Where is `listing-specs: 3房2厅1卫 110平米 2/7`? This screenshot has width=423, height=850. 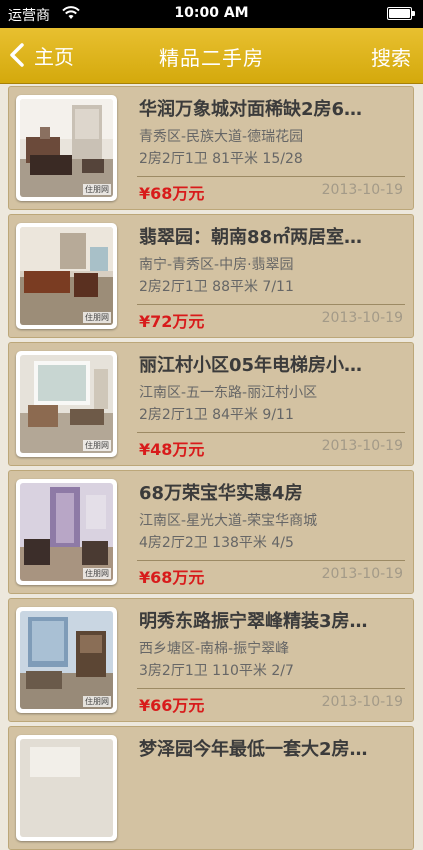 listing-specs: 3房2厅1卫 110平米 2/7 is located at coordinates (216, 671).